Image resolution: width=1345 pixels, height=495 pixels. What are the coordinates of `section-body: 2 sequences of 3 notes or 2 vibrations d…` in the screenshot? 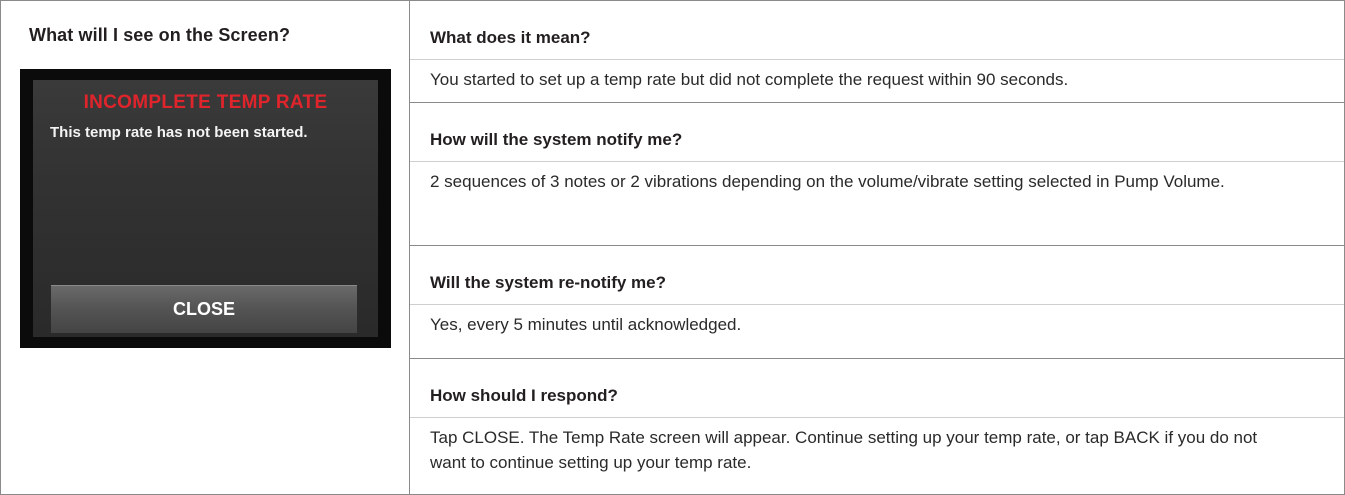 It's located at (827, 181).